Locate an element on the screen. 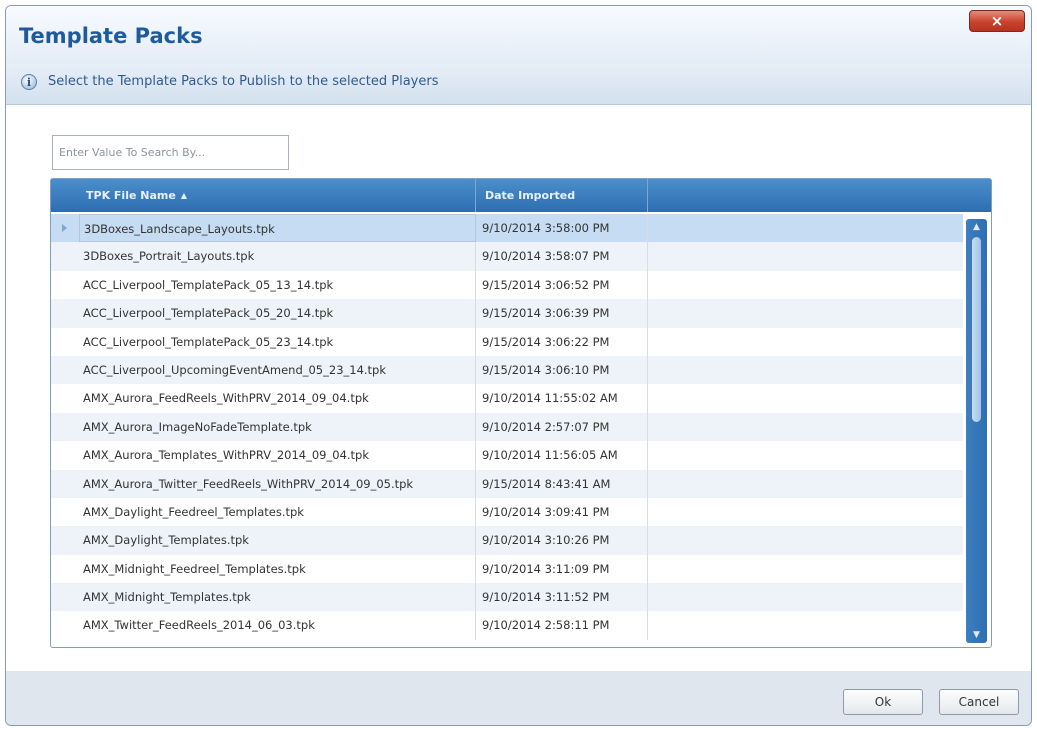 This screenshot has width=1037, height=731. scroll-thumb is located at coordinates (976, 329).